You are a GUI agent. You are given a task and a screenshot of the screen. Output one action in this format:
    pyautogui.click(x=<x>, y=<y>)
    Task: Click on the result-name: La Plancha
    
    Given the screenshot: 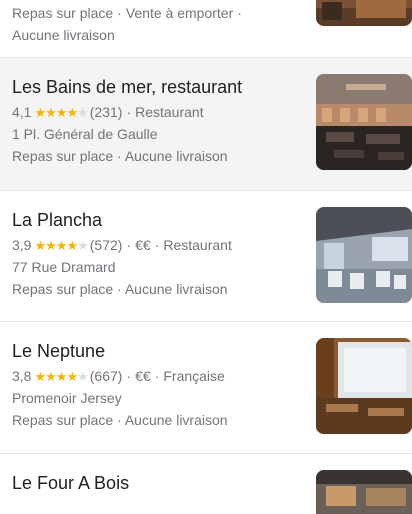 What is the action you would take?
    pyautogui.click(x=160, y=220)
    